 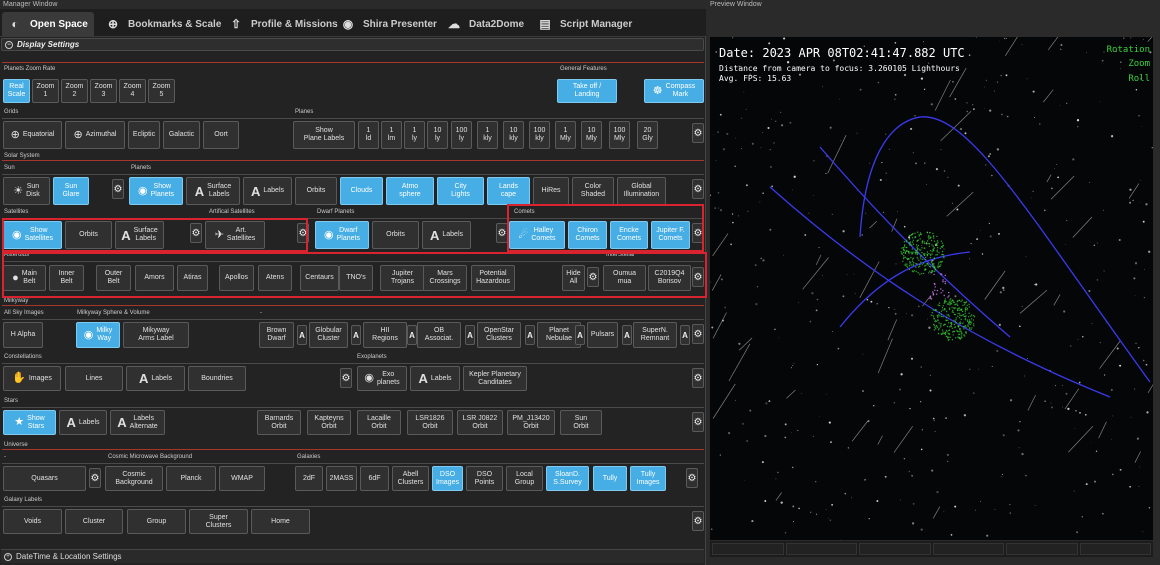 What do you see at coordinates (389, 24) in the screenshot?
I see `tab-shira-presenter: ◉ Shira Presenter` at bounding box center [389, 24].